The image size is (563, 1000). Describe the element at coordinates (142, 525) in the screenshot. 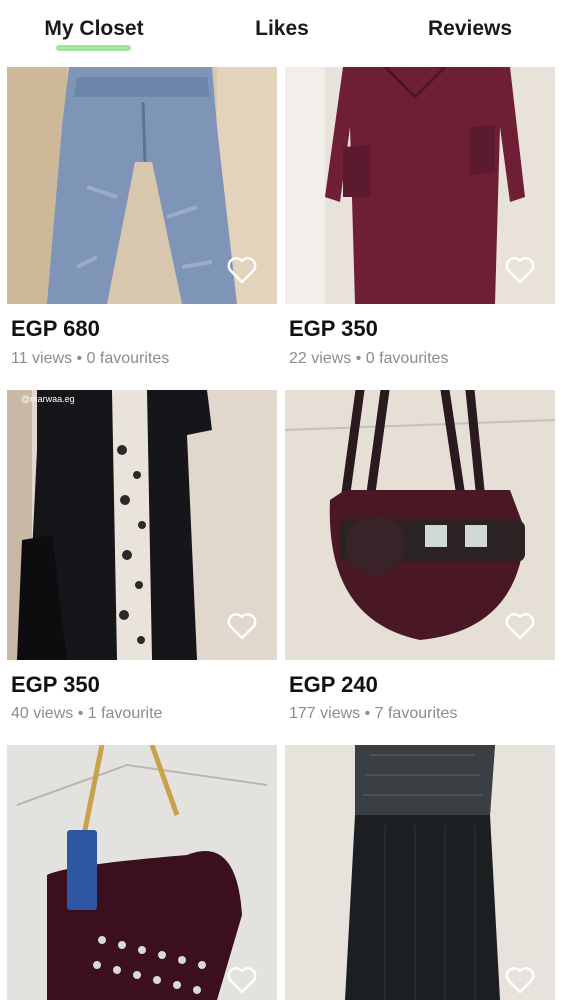

I see `product-photo: @marwaa.eg` at that location.